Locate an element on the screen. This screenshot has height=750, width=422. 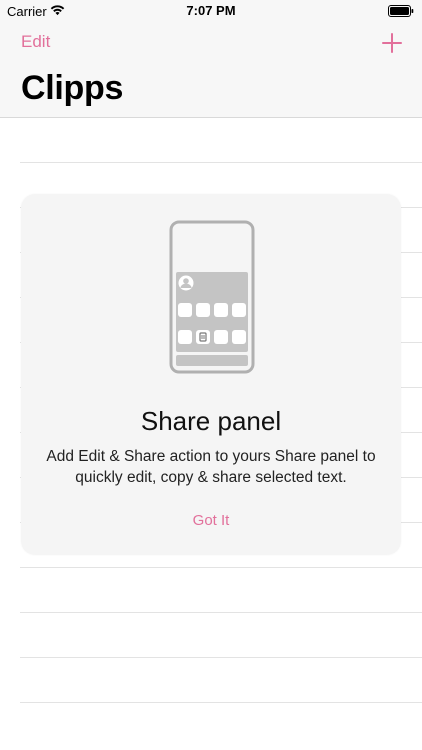
plus-icon is located at coordinates (392, 43).